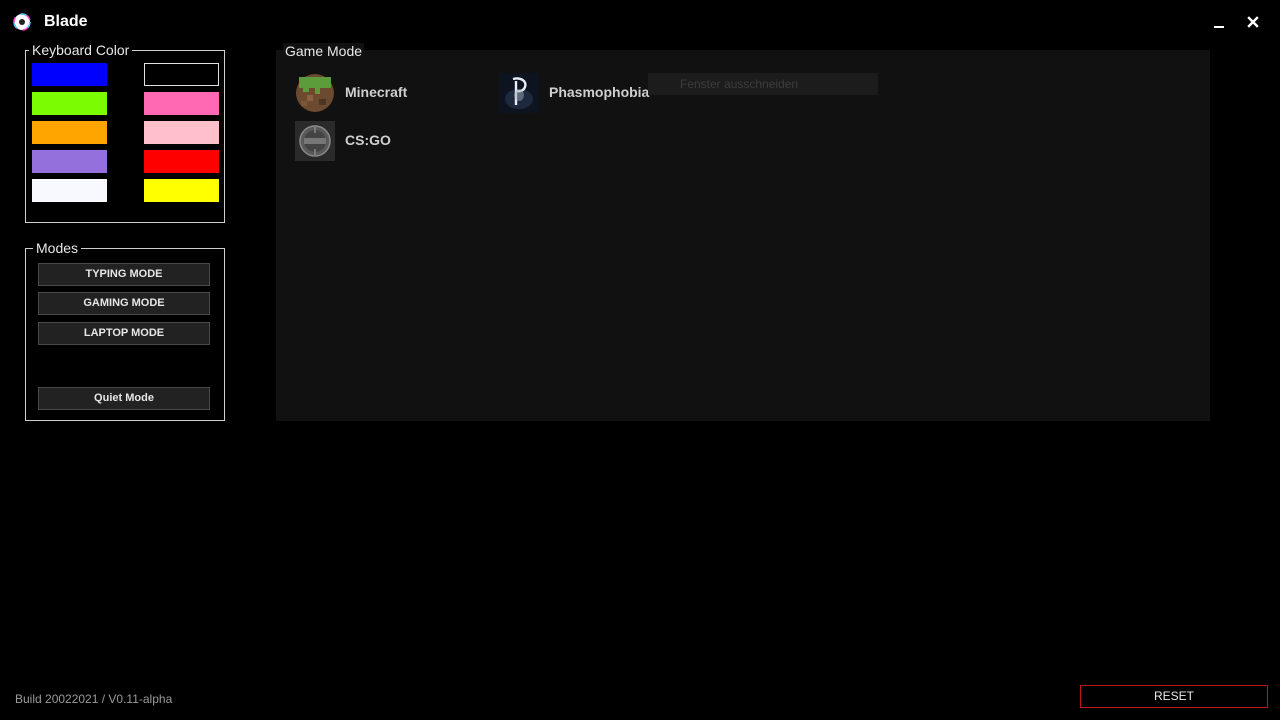 This screenshot has height=720, width=1280. I want to click on close-icon, so click(1253, 22).